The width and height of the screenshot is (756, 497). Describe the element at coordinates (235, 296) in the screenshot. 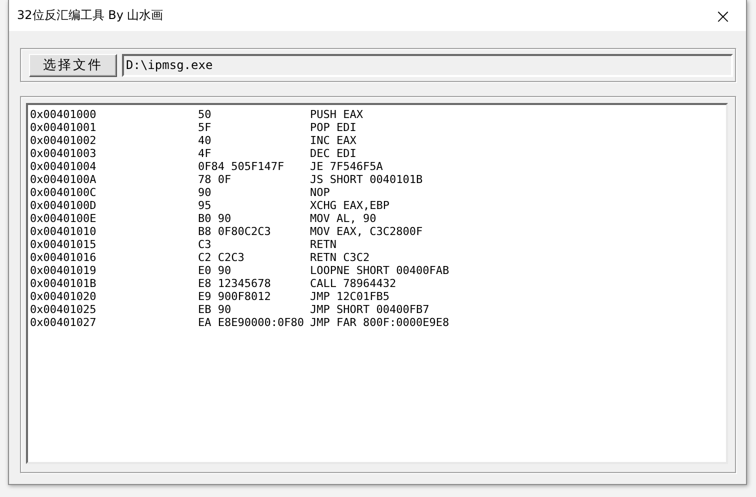

I see `opcode-bytes-cell-text: E9 900F8012` at that location.